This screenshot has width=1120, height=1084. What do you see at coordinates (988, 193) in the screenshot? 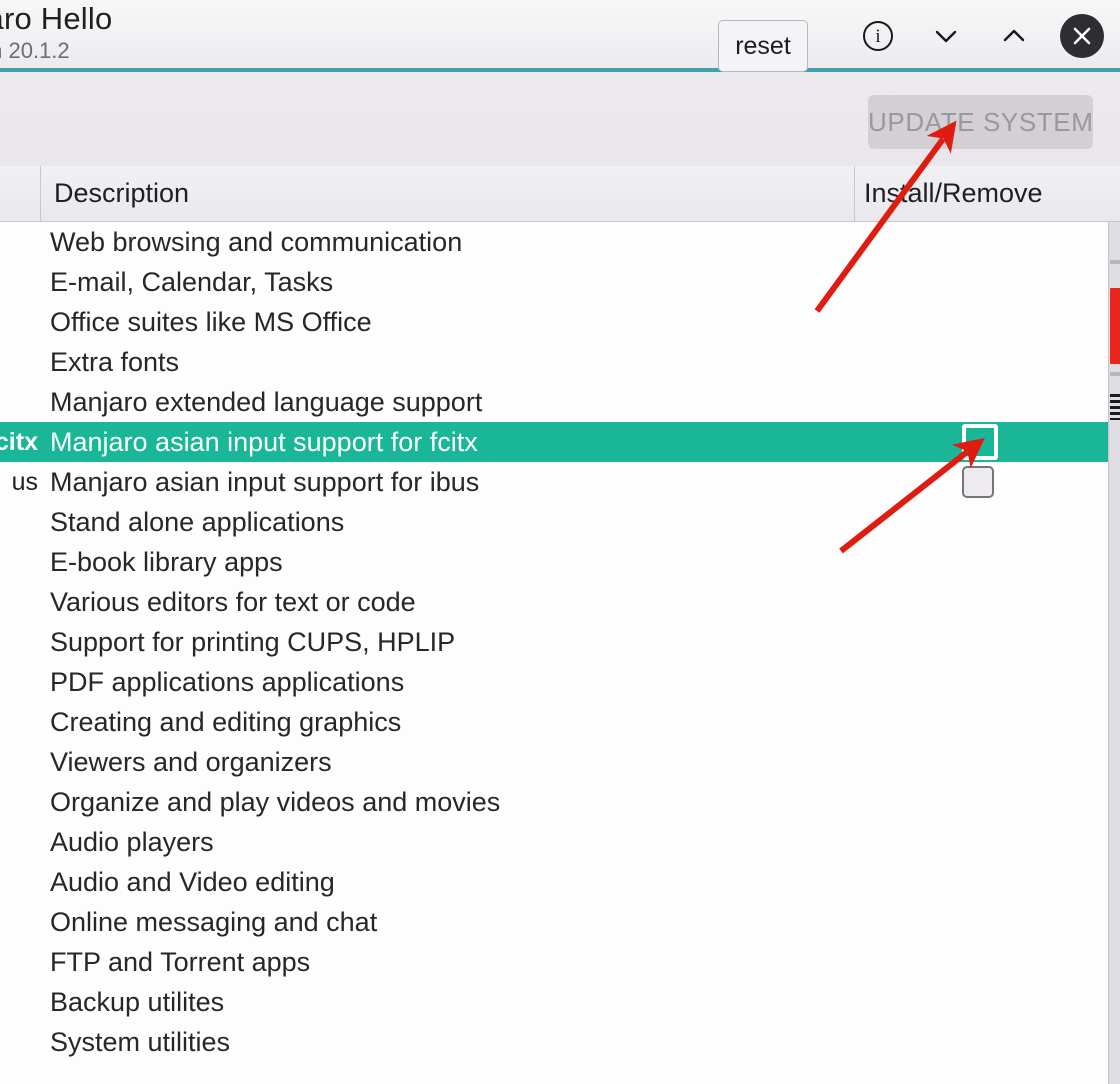
I see `column-header-install-remove: Install/Remove` at bounding box center [988, 193].